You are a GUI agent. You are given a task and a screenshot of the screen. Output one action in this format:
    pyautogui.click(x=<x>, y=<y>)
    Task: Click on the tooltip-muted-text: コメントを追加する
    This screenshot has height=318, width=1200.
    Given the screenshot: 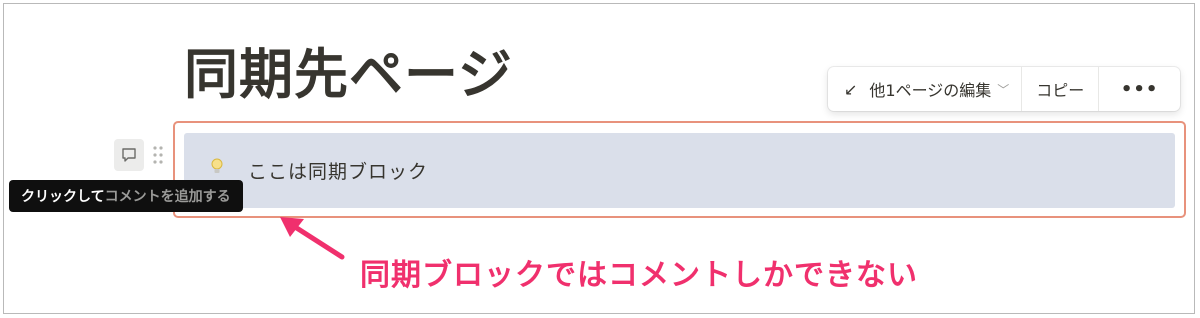 What is the action you would take?
    pyautogui.click(x=167, y=197)
    